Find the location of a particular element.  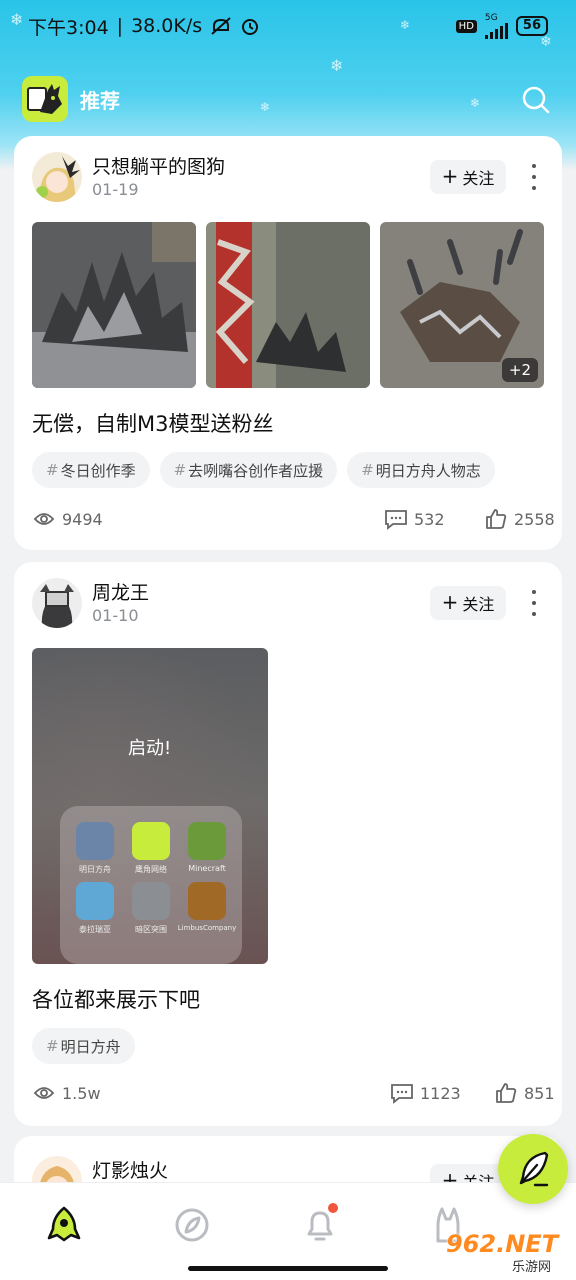

status-time: 下午3:04 is located at coordinates (68, 27).